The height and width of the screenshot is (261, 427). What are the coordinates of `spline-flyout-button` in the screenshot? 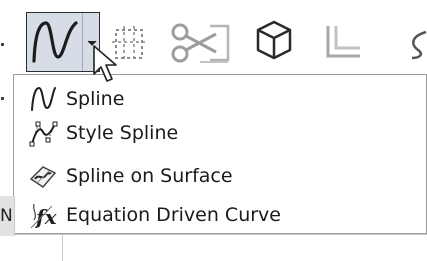 It's located at (63, 42).